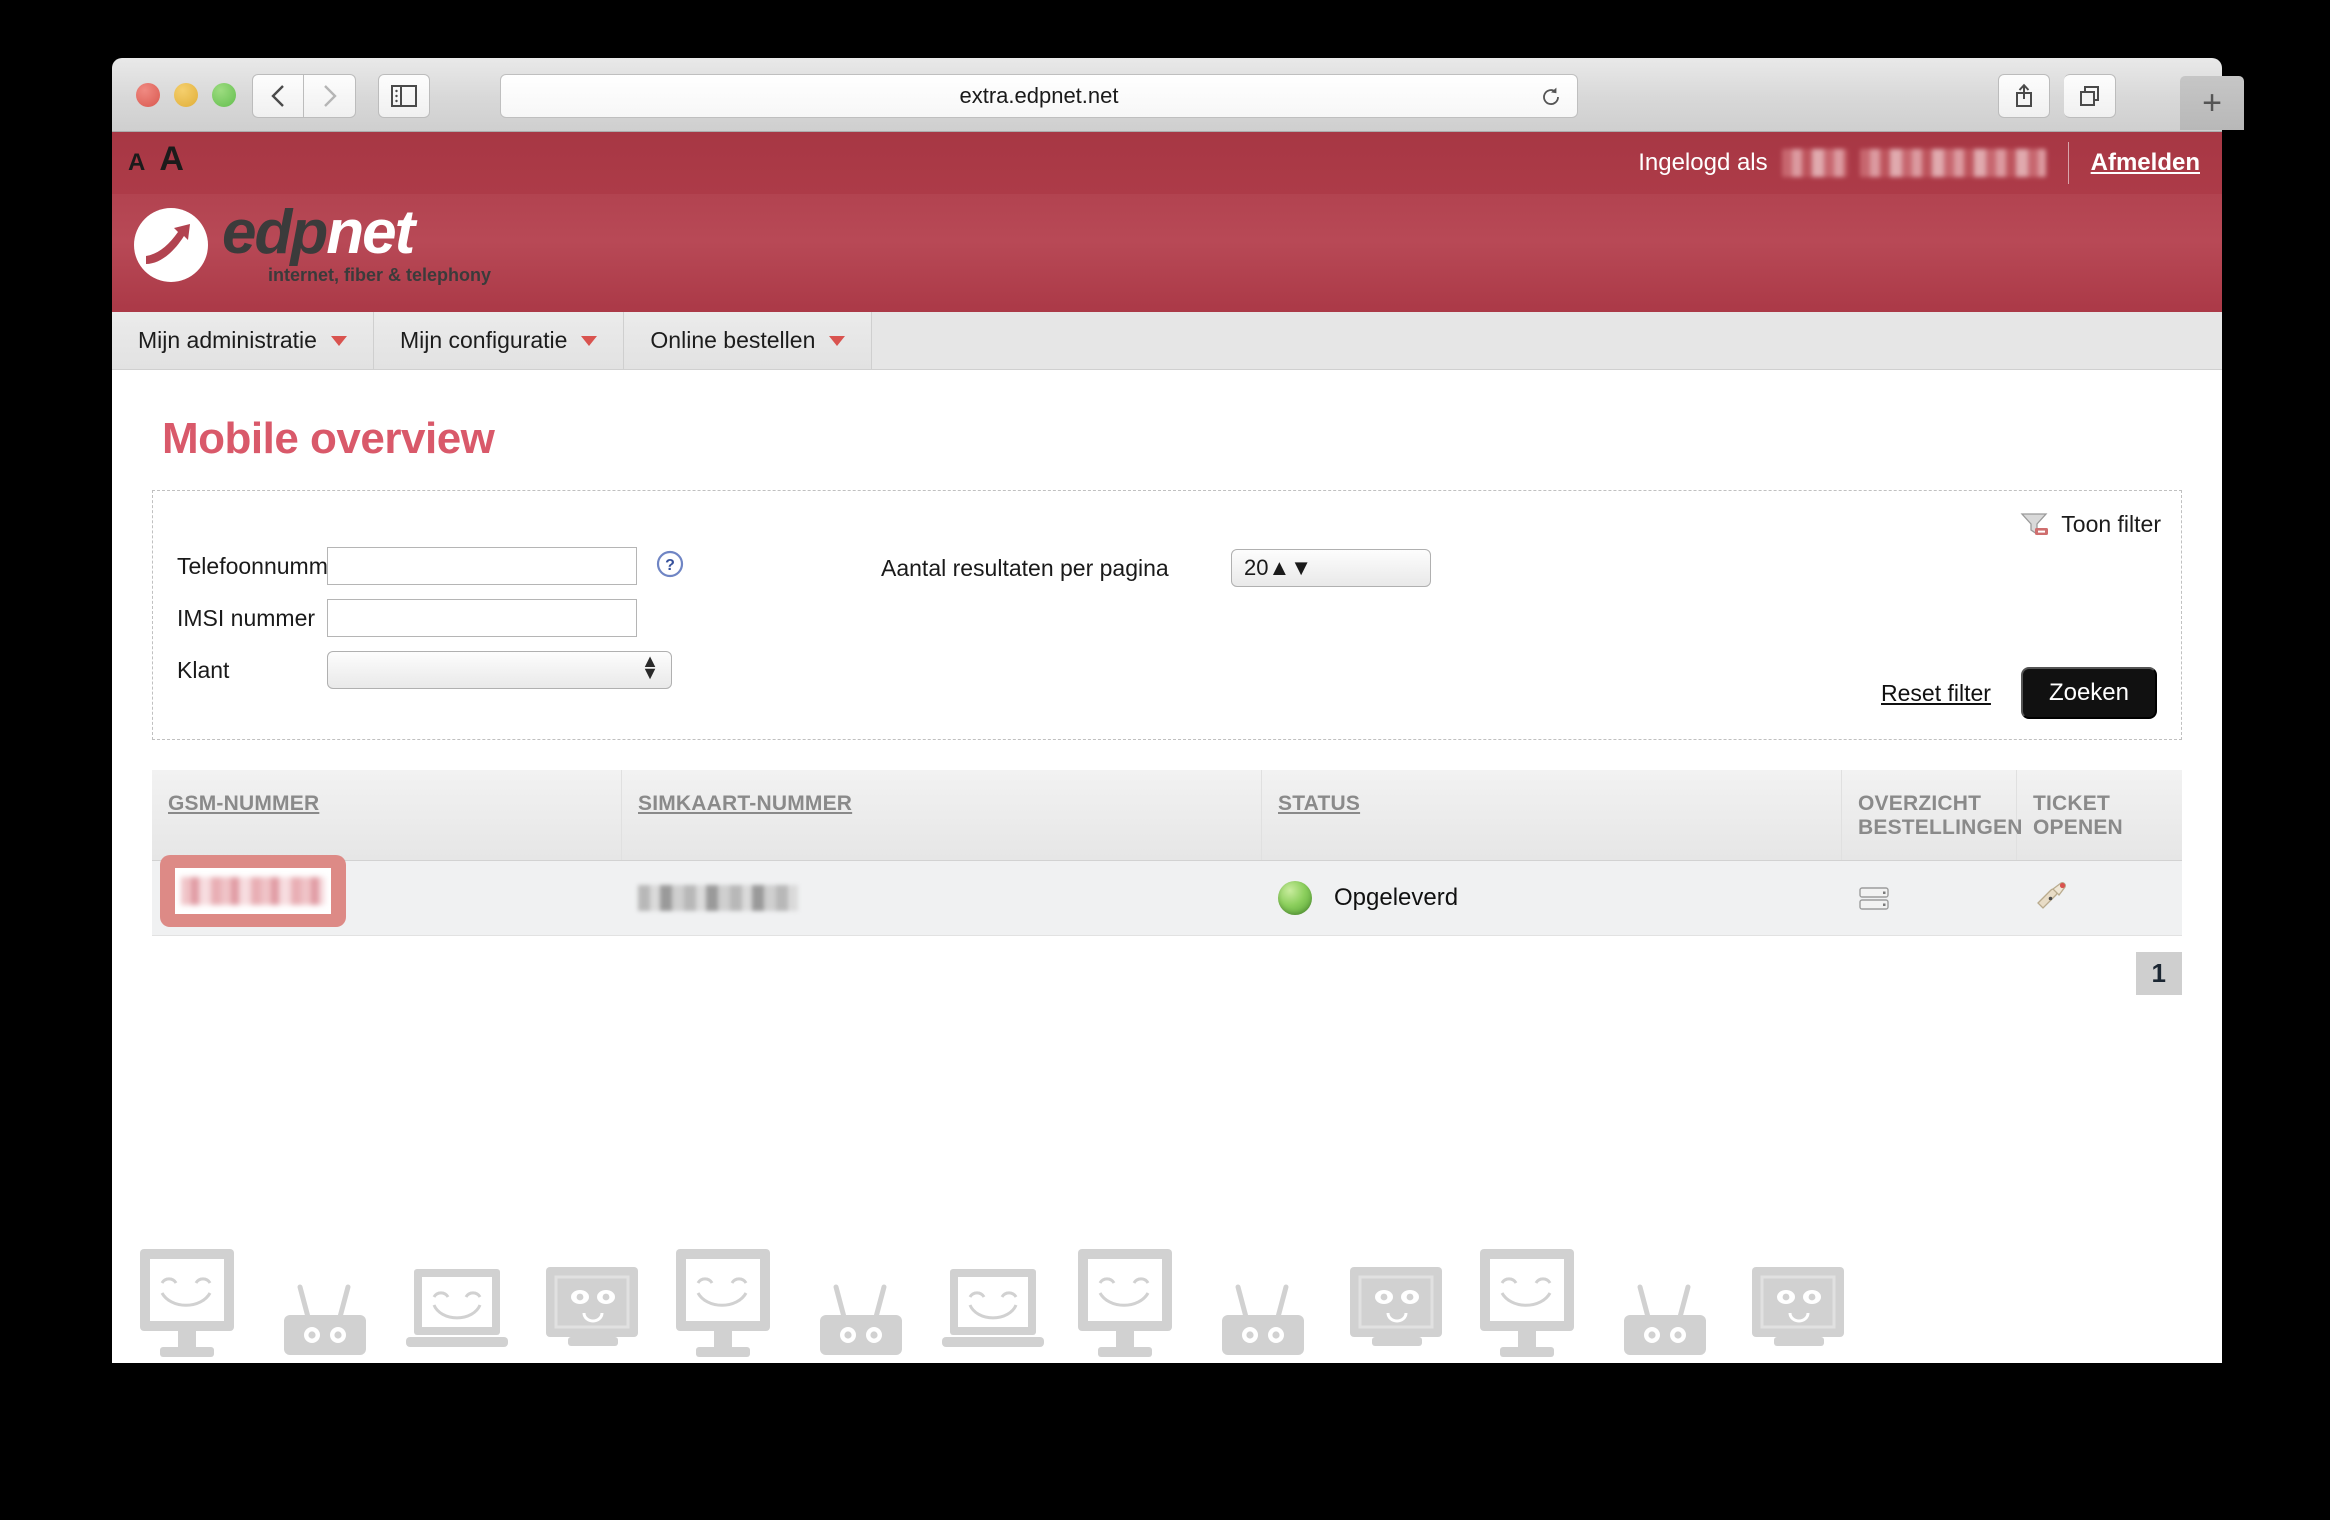 This screenshot has width=2330, height=1520. I want to click on nav-label: Online bestellen, so click(733, 340).